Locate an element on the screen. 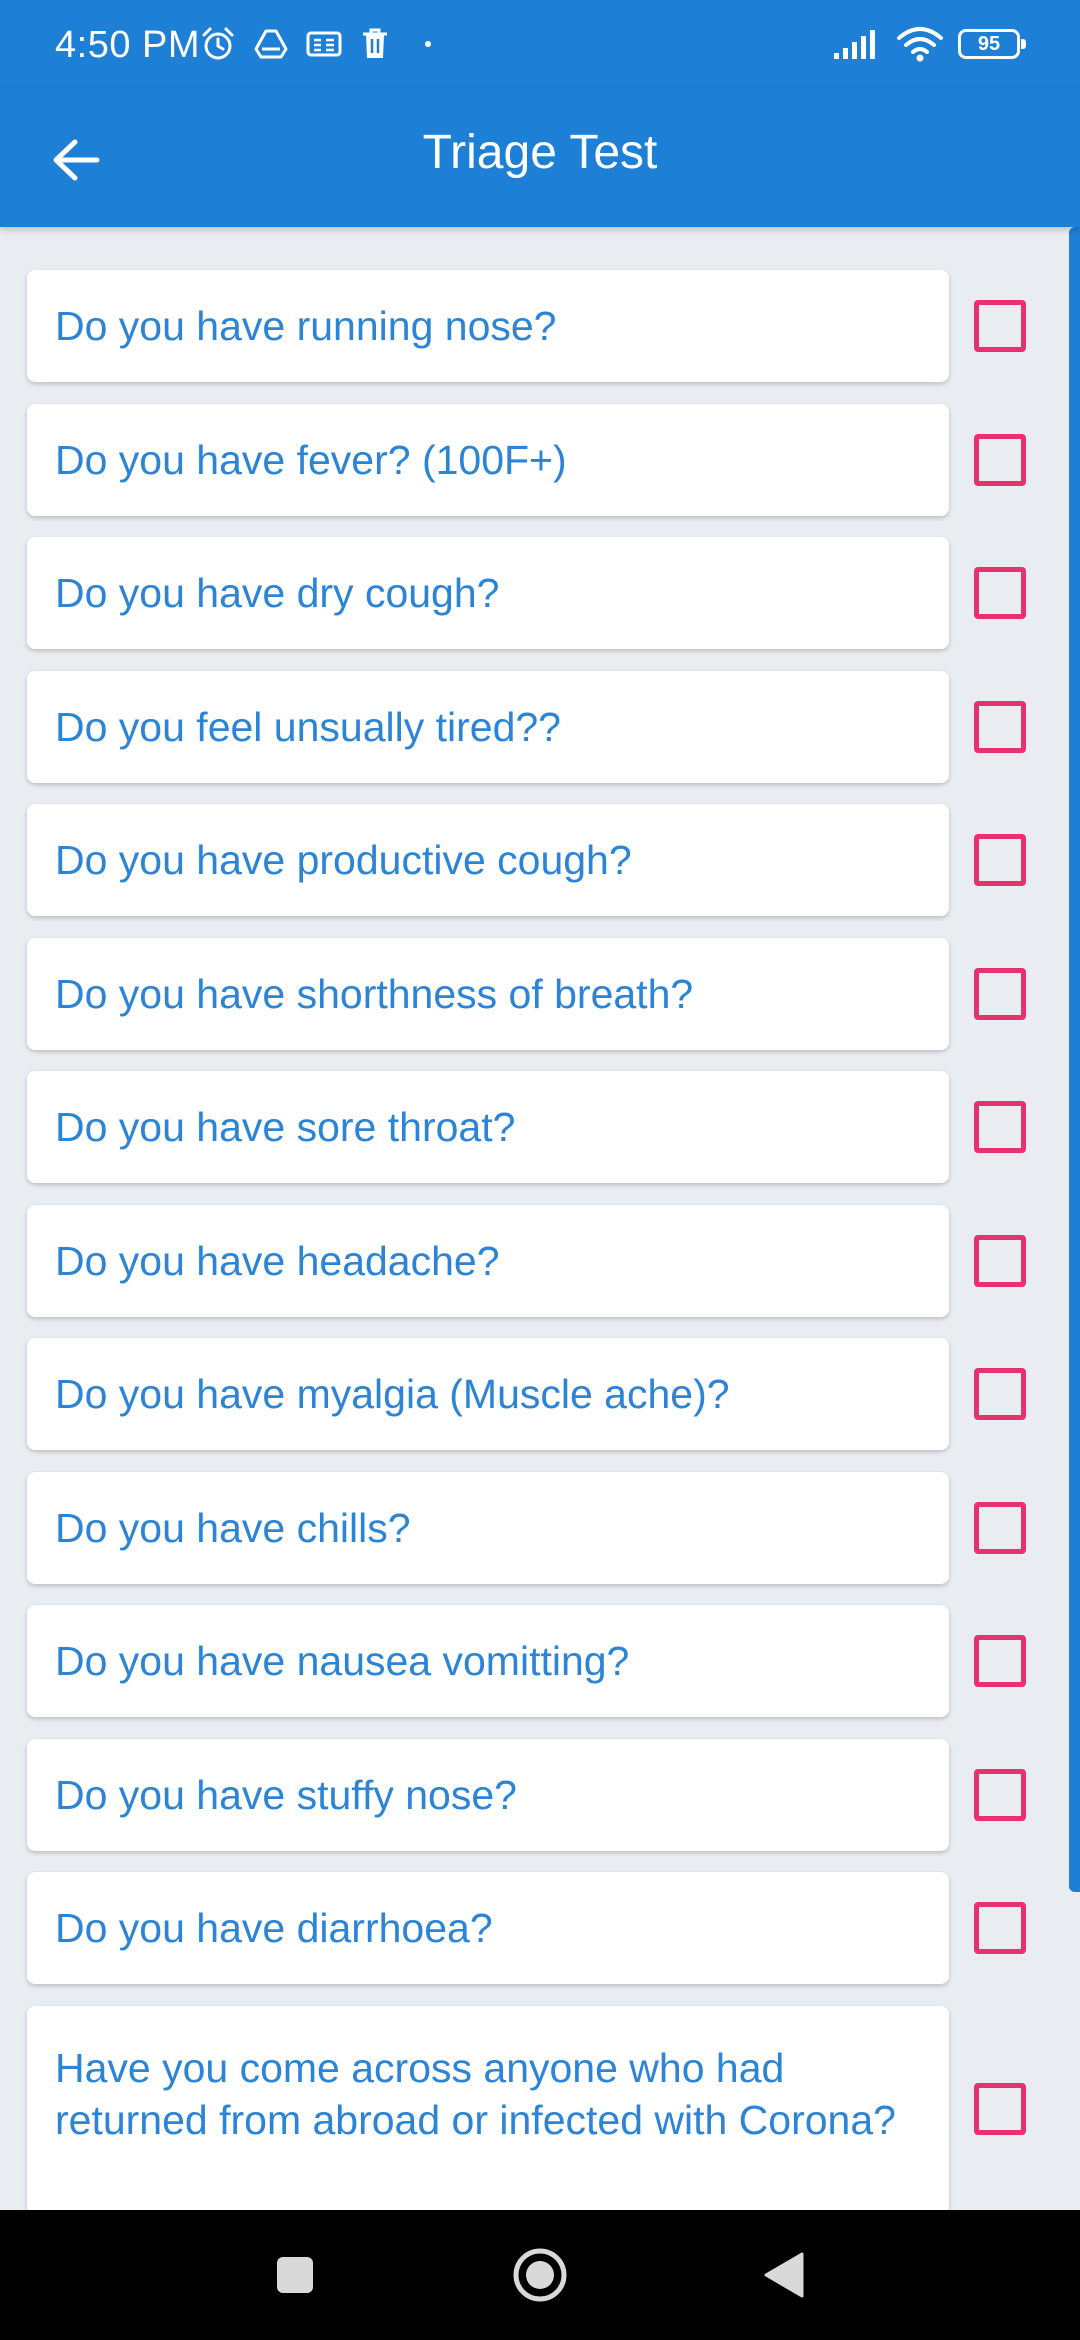 This screenshot has height=2340, width=1080. question-card: Do you feel unsually tired?? is located at coordinates (488, 726).